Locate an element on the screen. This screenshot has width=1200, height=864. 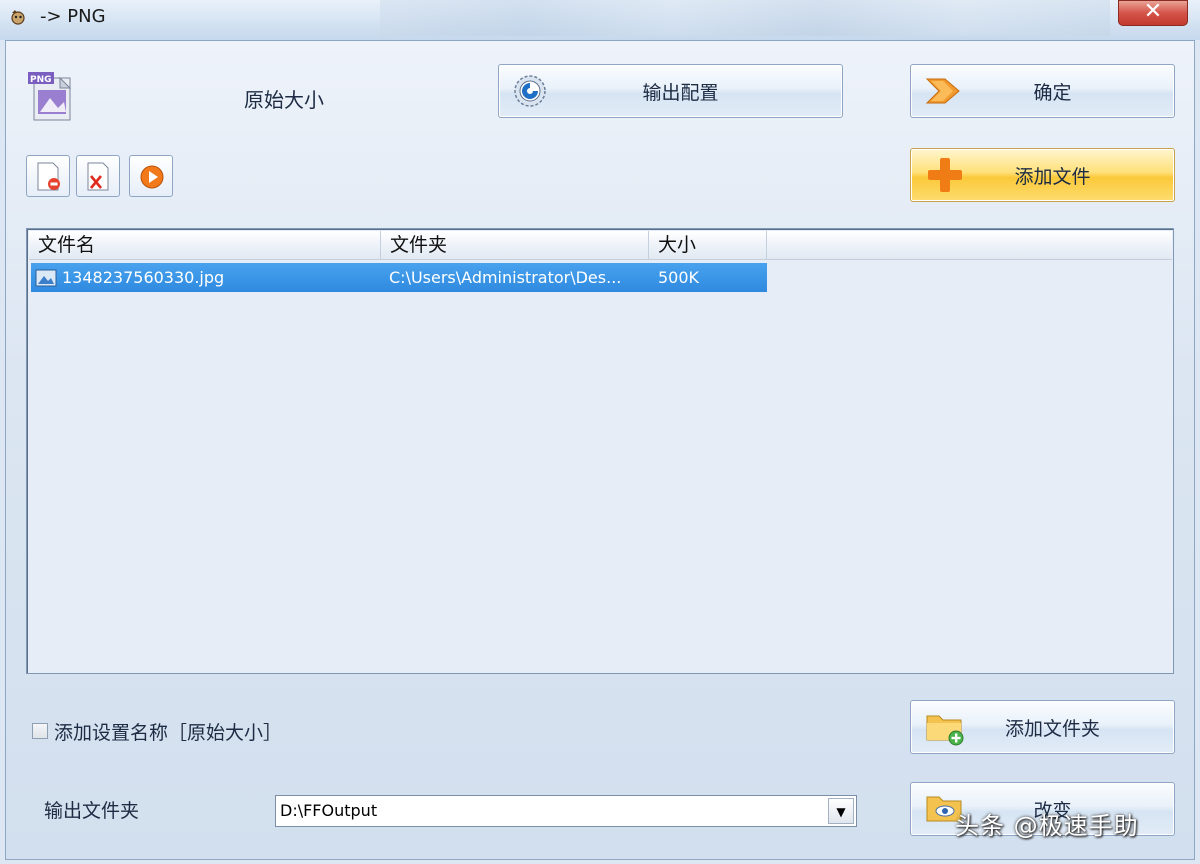
title-bar: -> PNG ✕ is located at coordinates (600, 20).